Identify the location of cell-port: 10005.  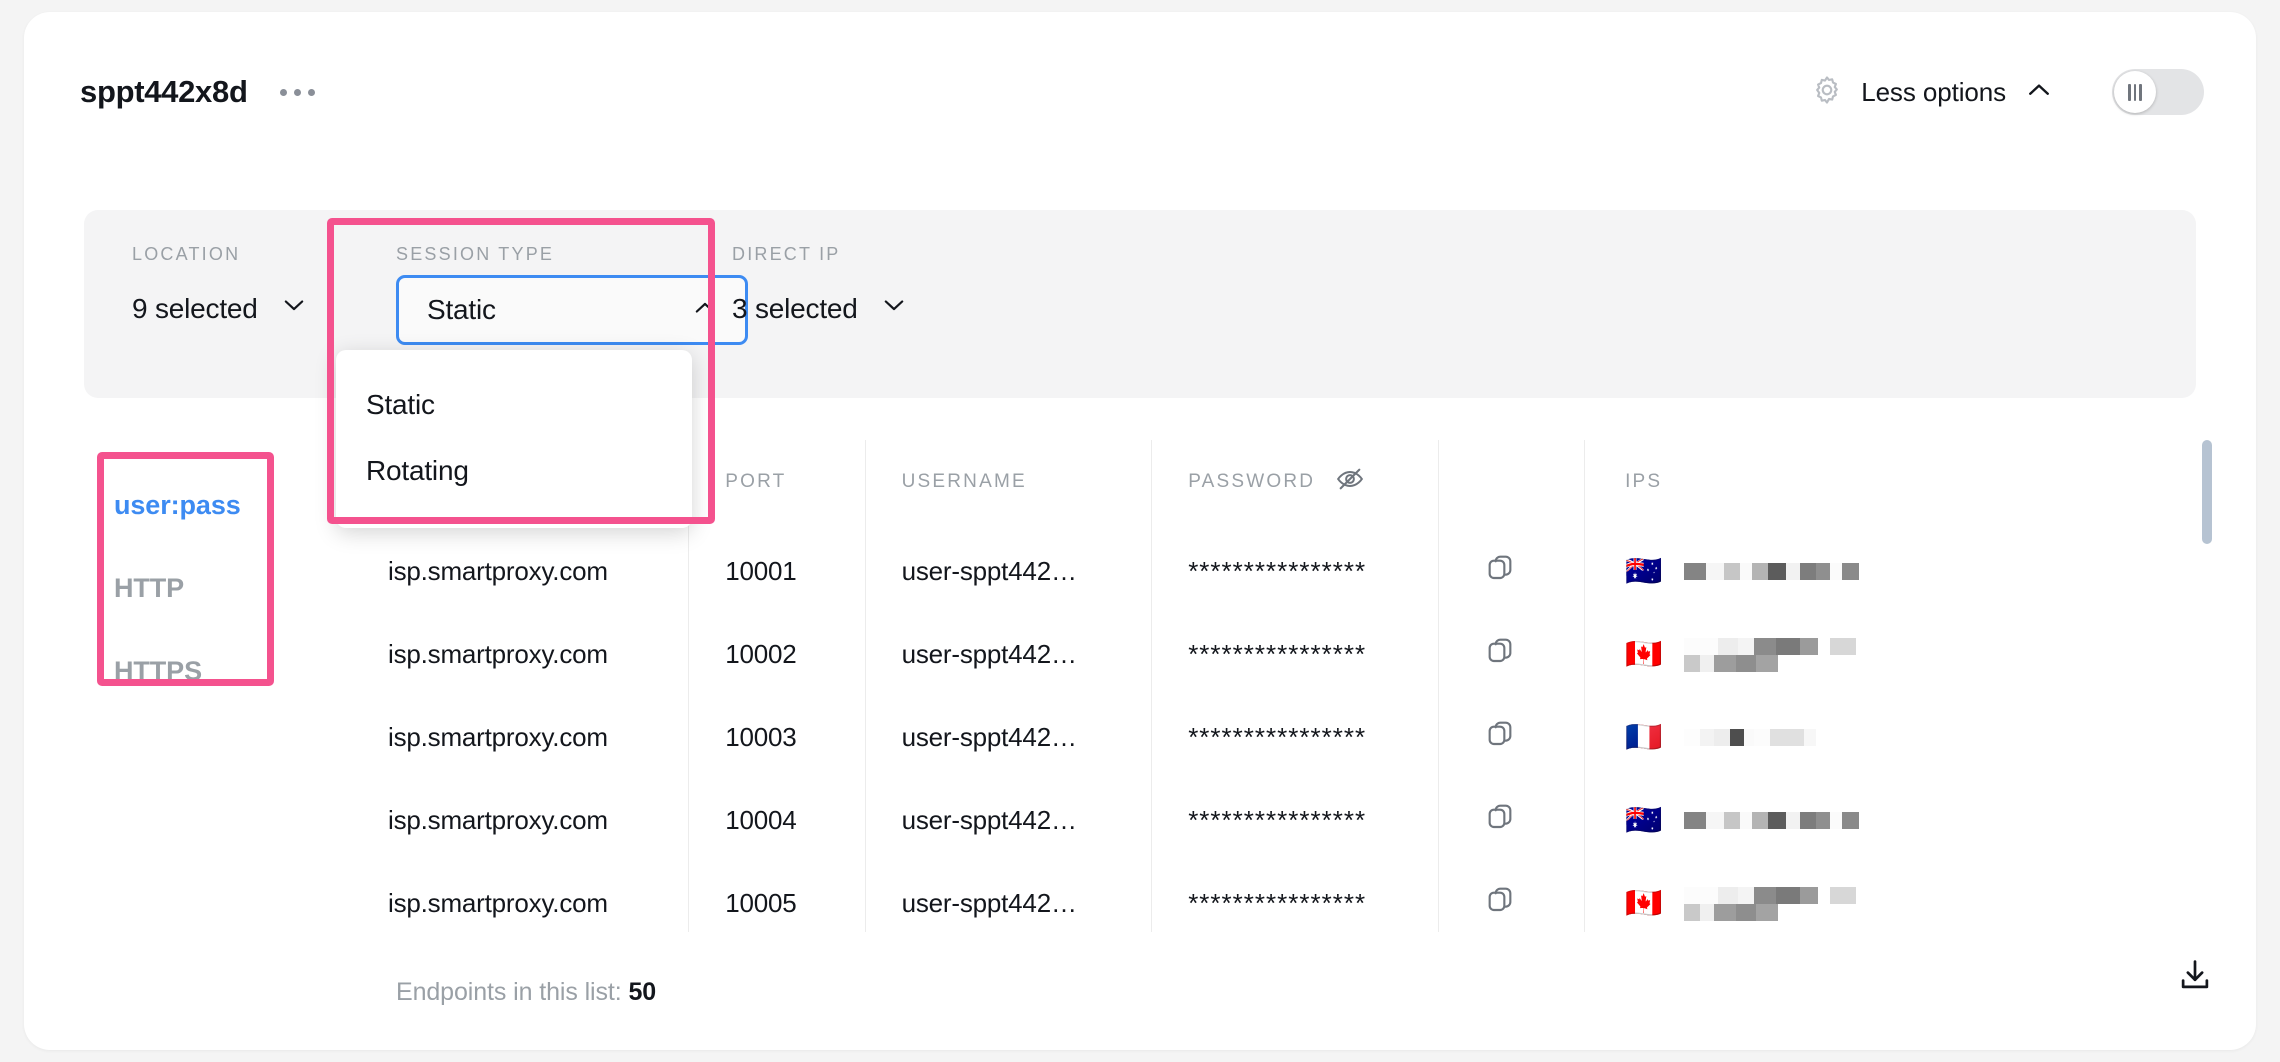
(777, 897).